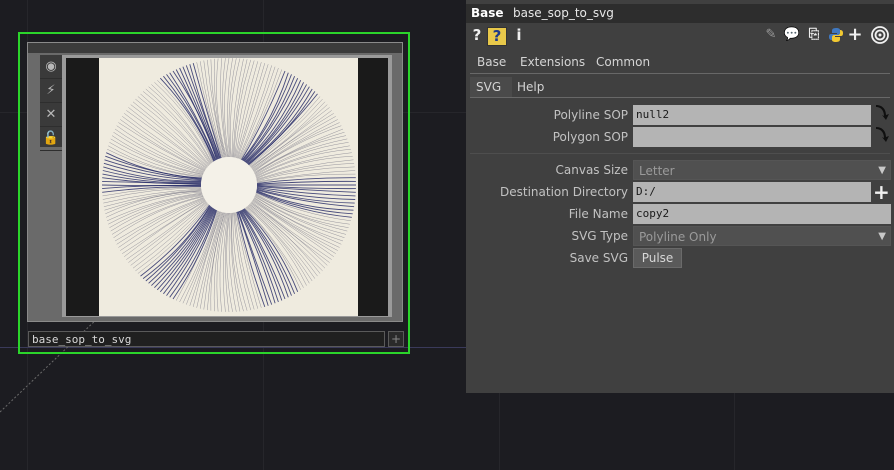 Image resolution: width=894 pixels, height=470 pixels. I want to click on destination-directory-field: D:/, so click(752, 192).